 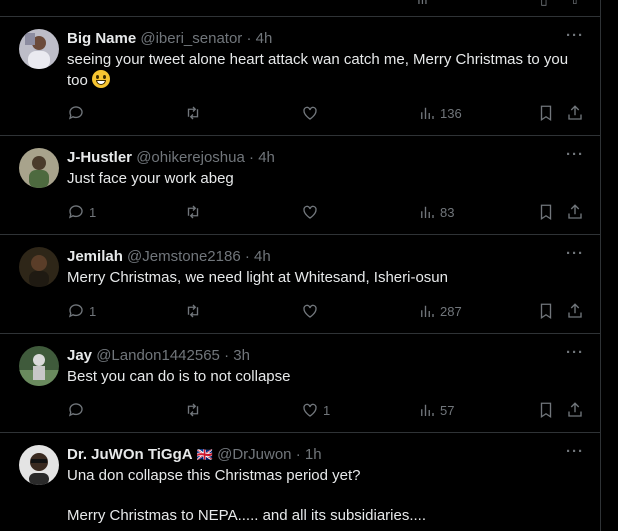 I want to click on tweet-header: Jemilah @Jemstone2186 · 4h, so click(x=327, y=257).